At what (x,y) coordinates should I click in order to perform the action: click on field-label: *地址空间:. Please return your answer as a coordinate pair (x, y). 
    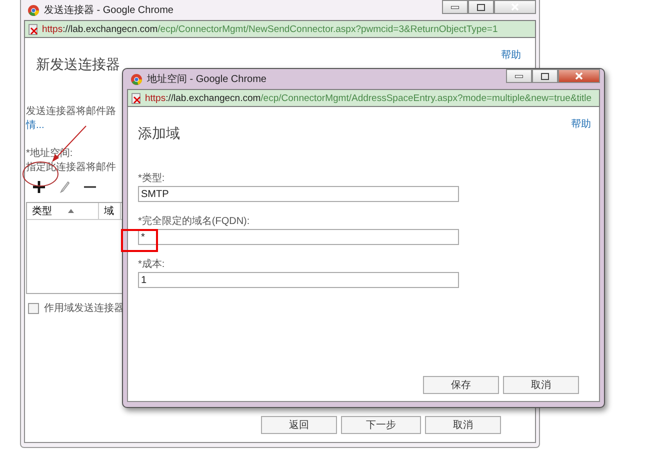
    Looking at the image, I should click on (49, 153).